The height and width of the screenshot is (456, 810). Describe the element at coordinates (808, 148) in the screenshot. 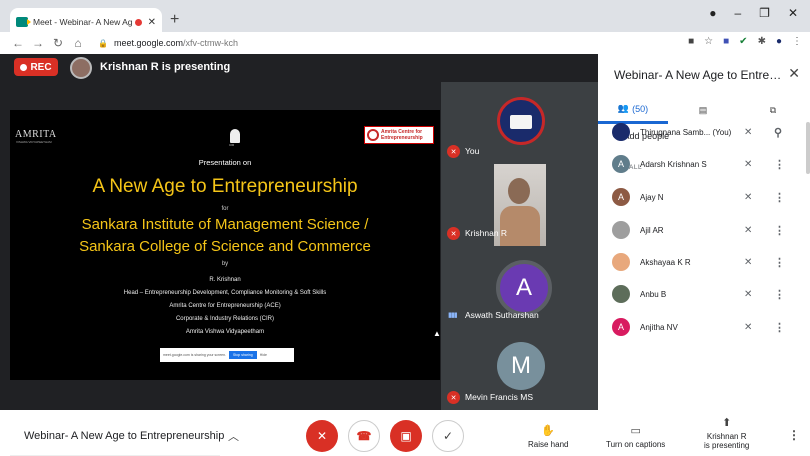

I see `panel-scrollbar` at that location.